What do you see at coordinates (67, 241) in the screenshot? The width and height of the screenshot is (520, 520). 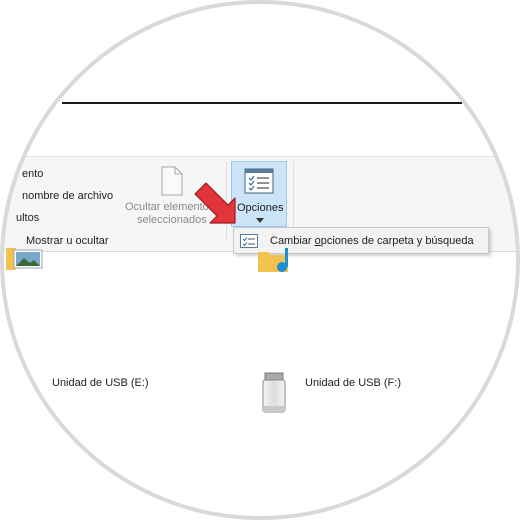 I see `group-label-show-hide: Mostrar u ocultar` at bounding box center [67, 241].